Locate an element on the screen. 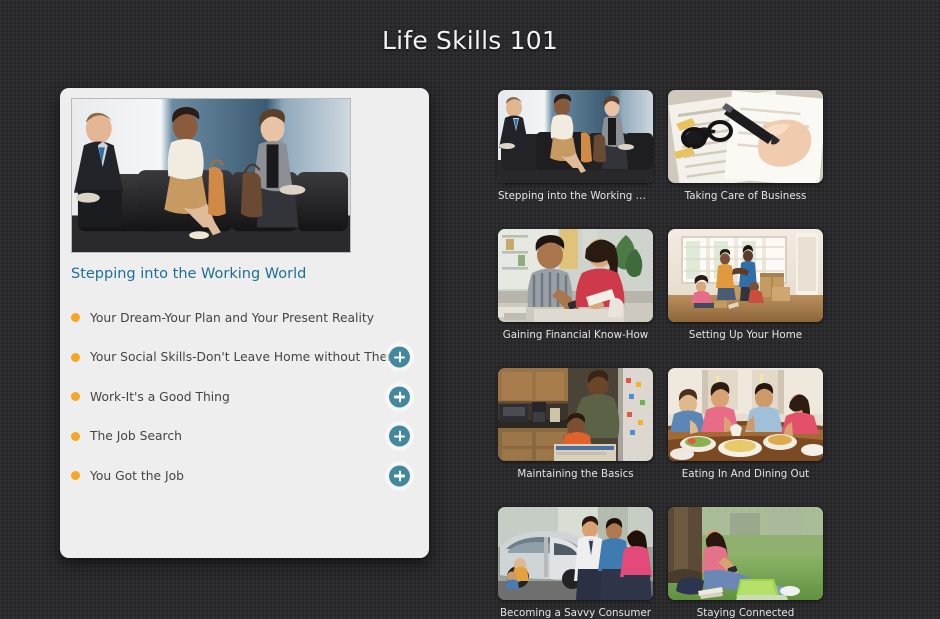 The image size is (940, 619). thumbnail-card: Becoming a Savvy Consumer is located at coordinates (575, 563).